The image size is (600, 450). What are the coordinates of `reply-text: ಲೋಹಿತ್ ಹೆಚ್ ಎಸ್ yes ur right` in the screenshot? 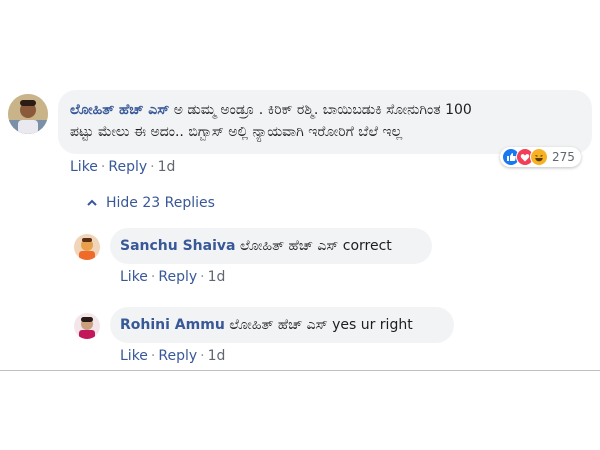 It's located at (321, 325).